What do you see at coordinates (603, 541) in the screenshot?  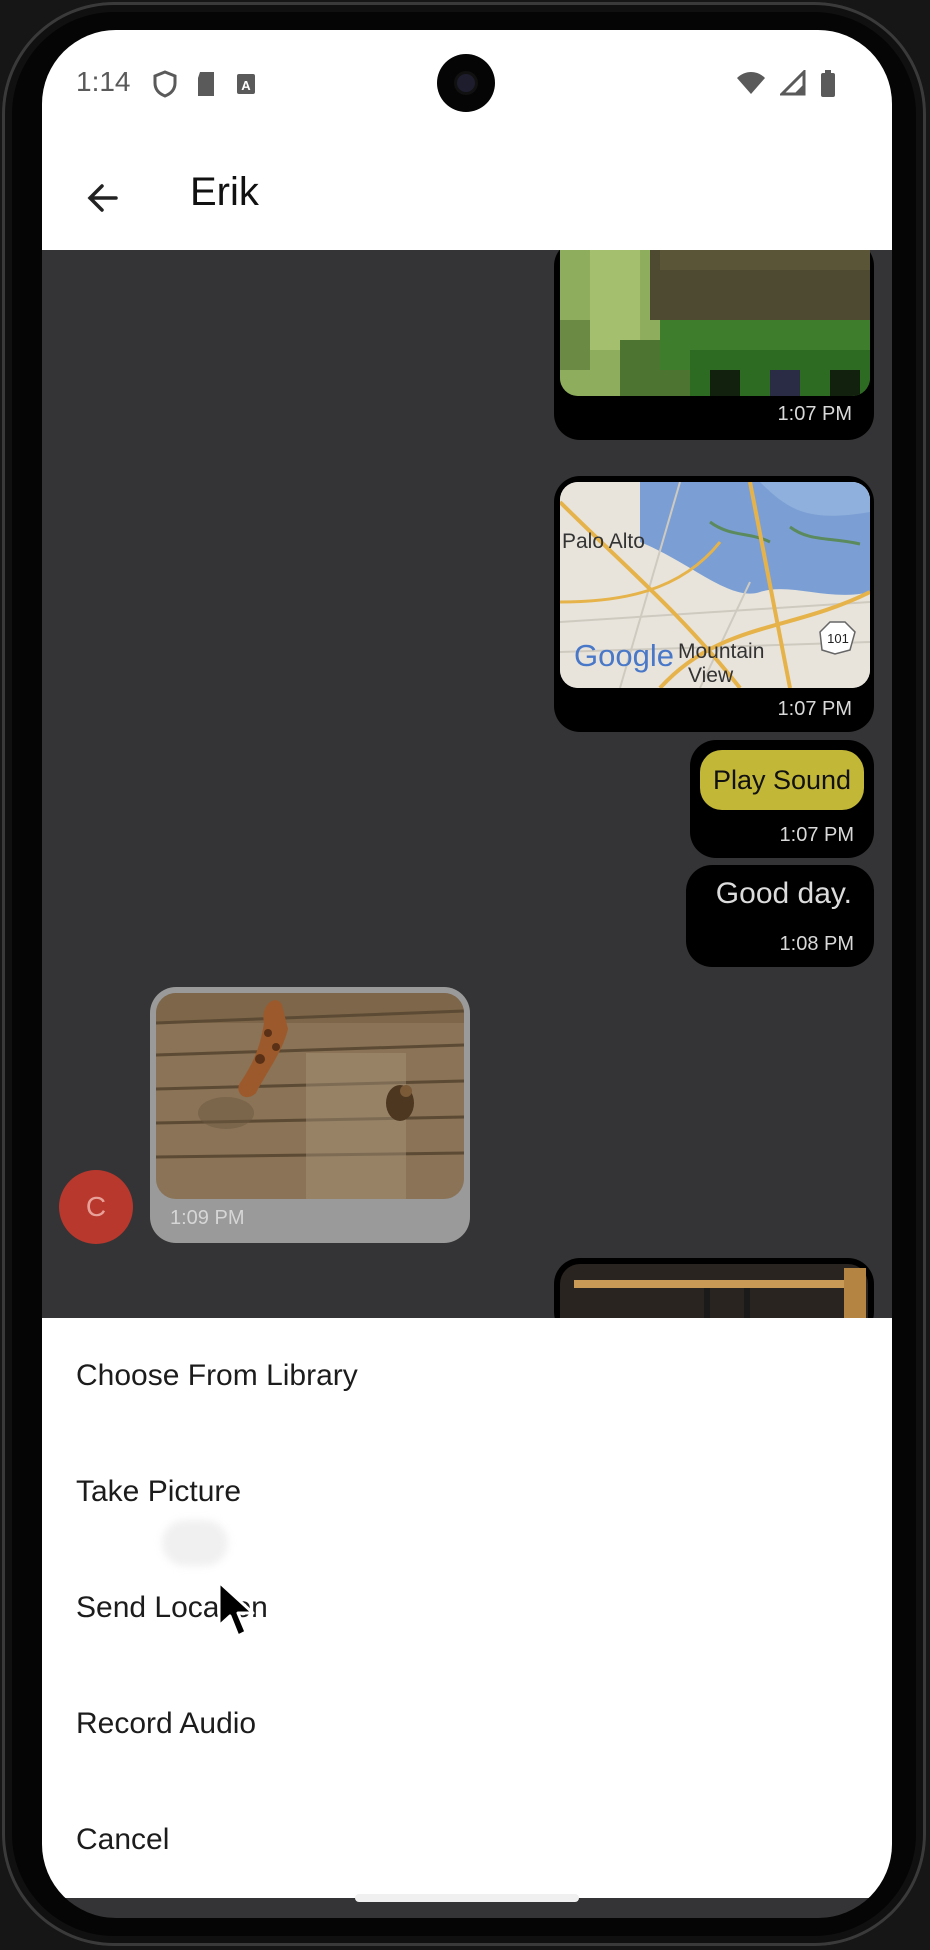 I see `map-city-label: Palo Alto` at bounding box center [603, 541].